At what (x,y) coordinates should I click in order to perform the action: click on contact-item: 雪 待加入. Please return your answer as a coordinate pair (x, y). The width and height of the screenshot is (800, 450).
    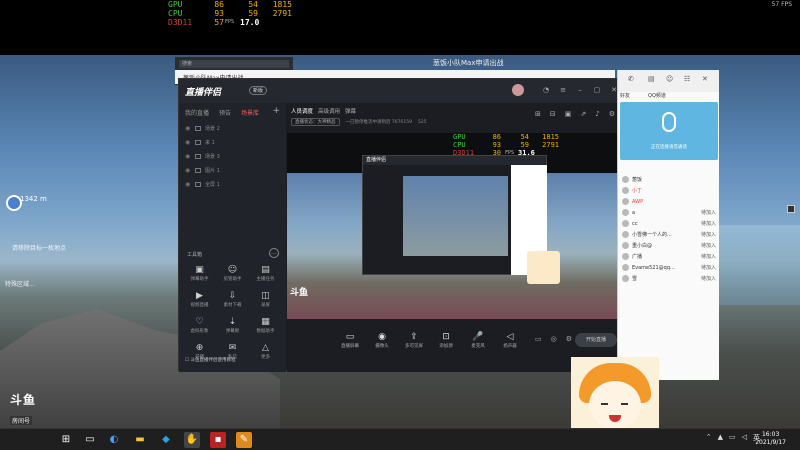
    Looking at the image, I should click on (669, 278).